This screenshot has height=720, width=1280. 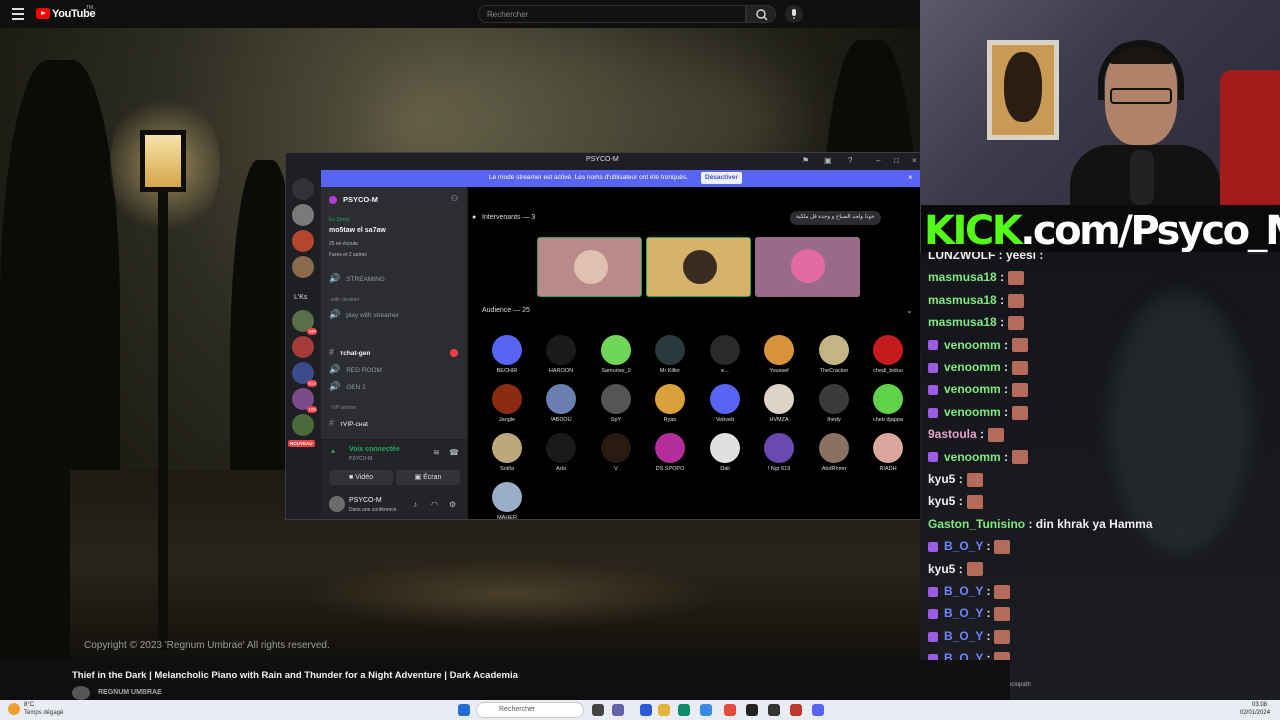 I want to click on audience-member: BECHIR, so click(x=507, y=354).